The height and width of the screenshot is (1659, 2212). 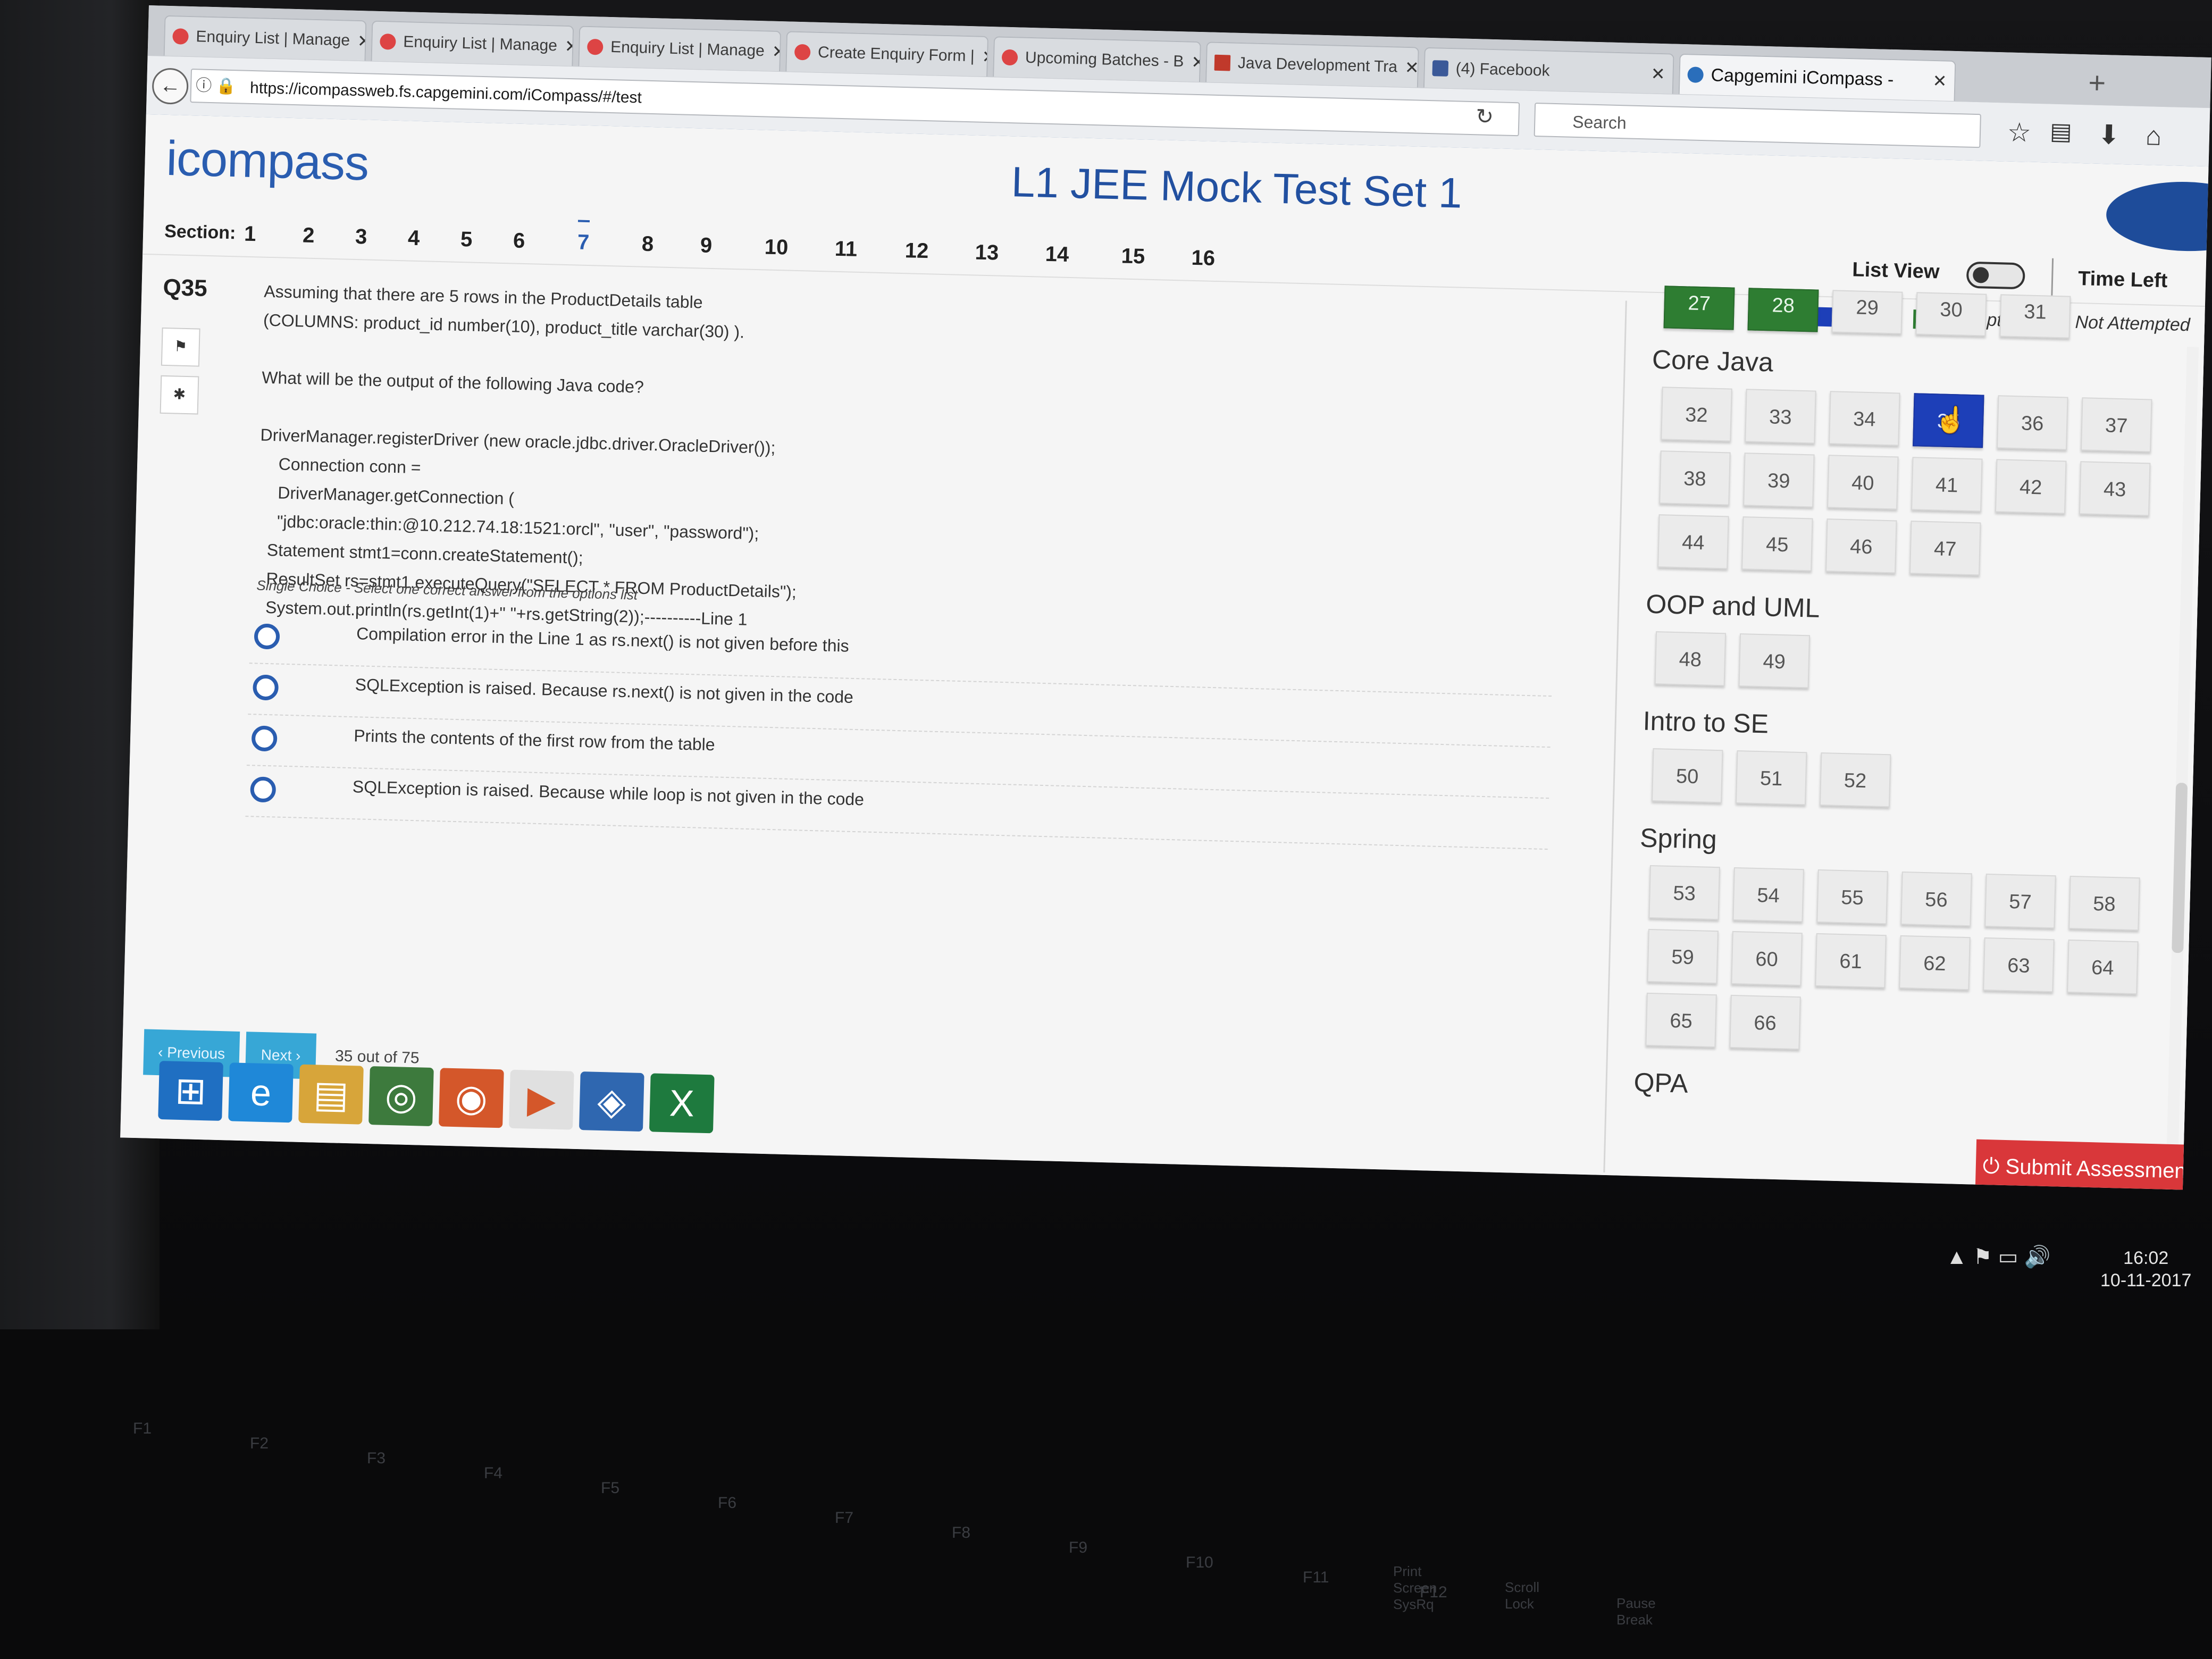 What do you see at coordinates (1863, 482) in the screenshot?
I see `question-button: 40` at bounding box center [1863, 482].